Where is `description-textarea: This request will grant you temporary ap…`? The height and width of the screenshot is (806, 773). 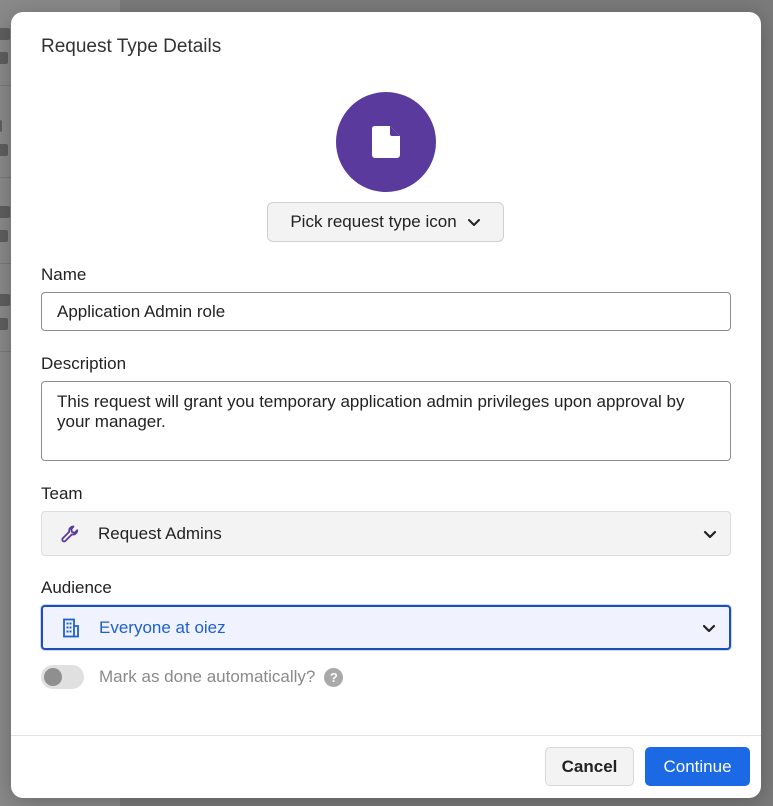 description-textarea: This request will grant you temporary ap… is located at coordinates (386, 421).